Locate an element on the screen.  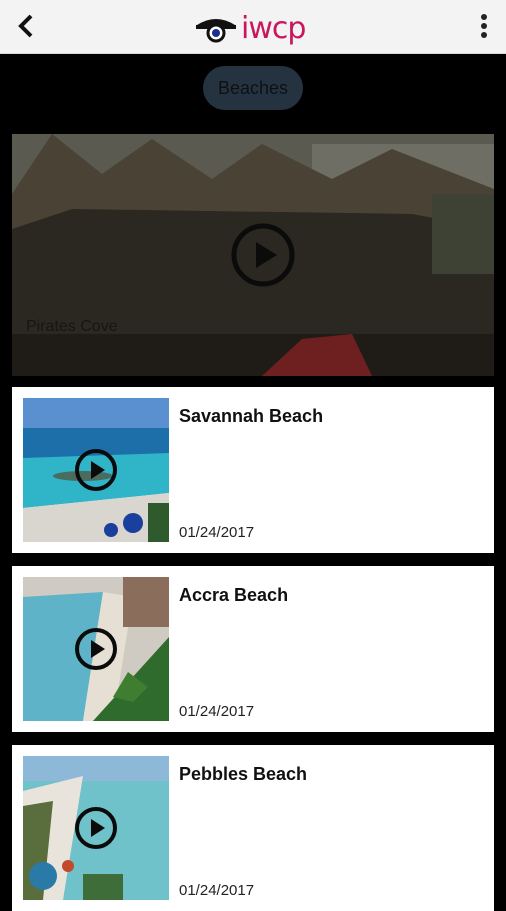
category-chip: Beaches is located at coordinates (253, 88).